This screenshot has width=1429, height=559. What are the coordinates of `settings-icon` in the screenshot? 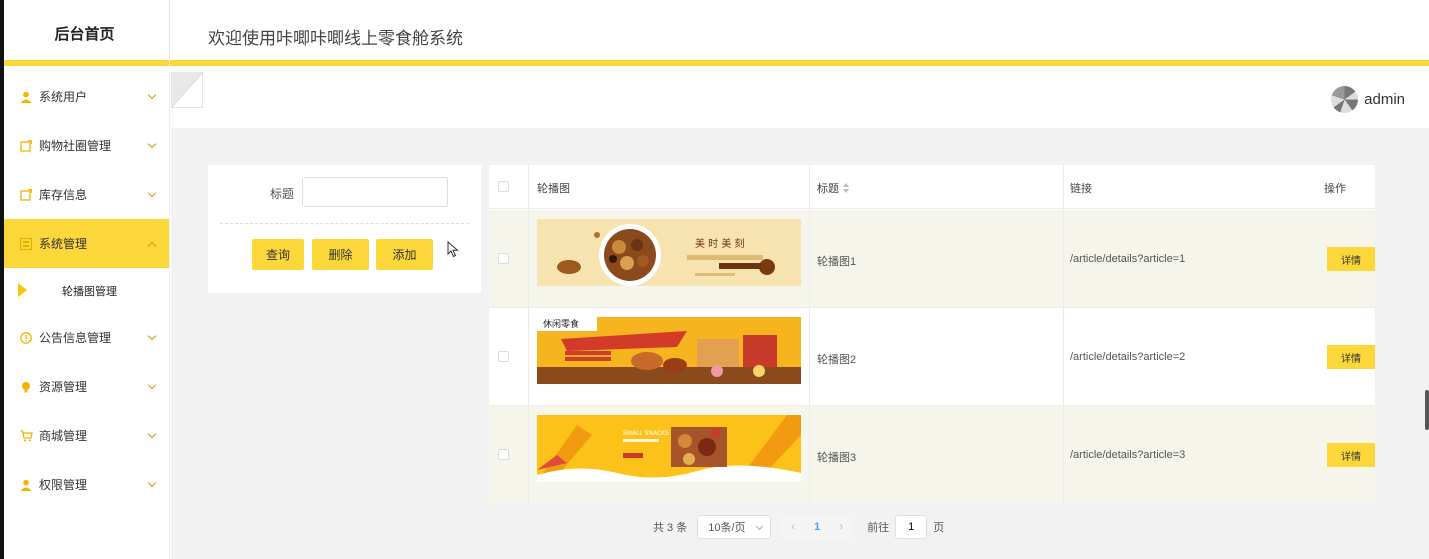 It's located at (26, 244).